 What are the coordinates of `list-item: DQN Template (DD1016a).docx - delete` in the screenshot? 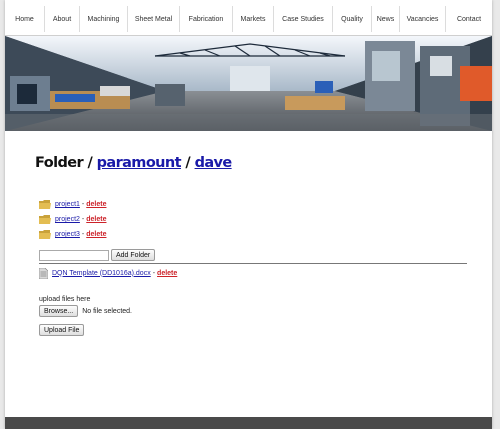 It's located at (108, 273).